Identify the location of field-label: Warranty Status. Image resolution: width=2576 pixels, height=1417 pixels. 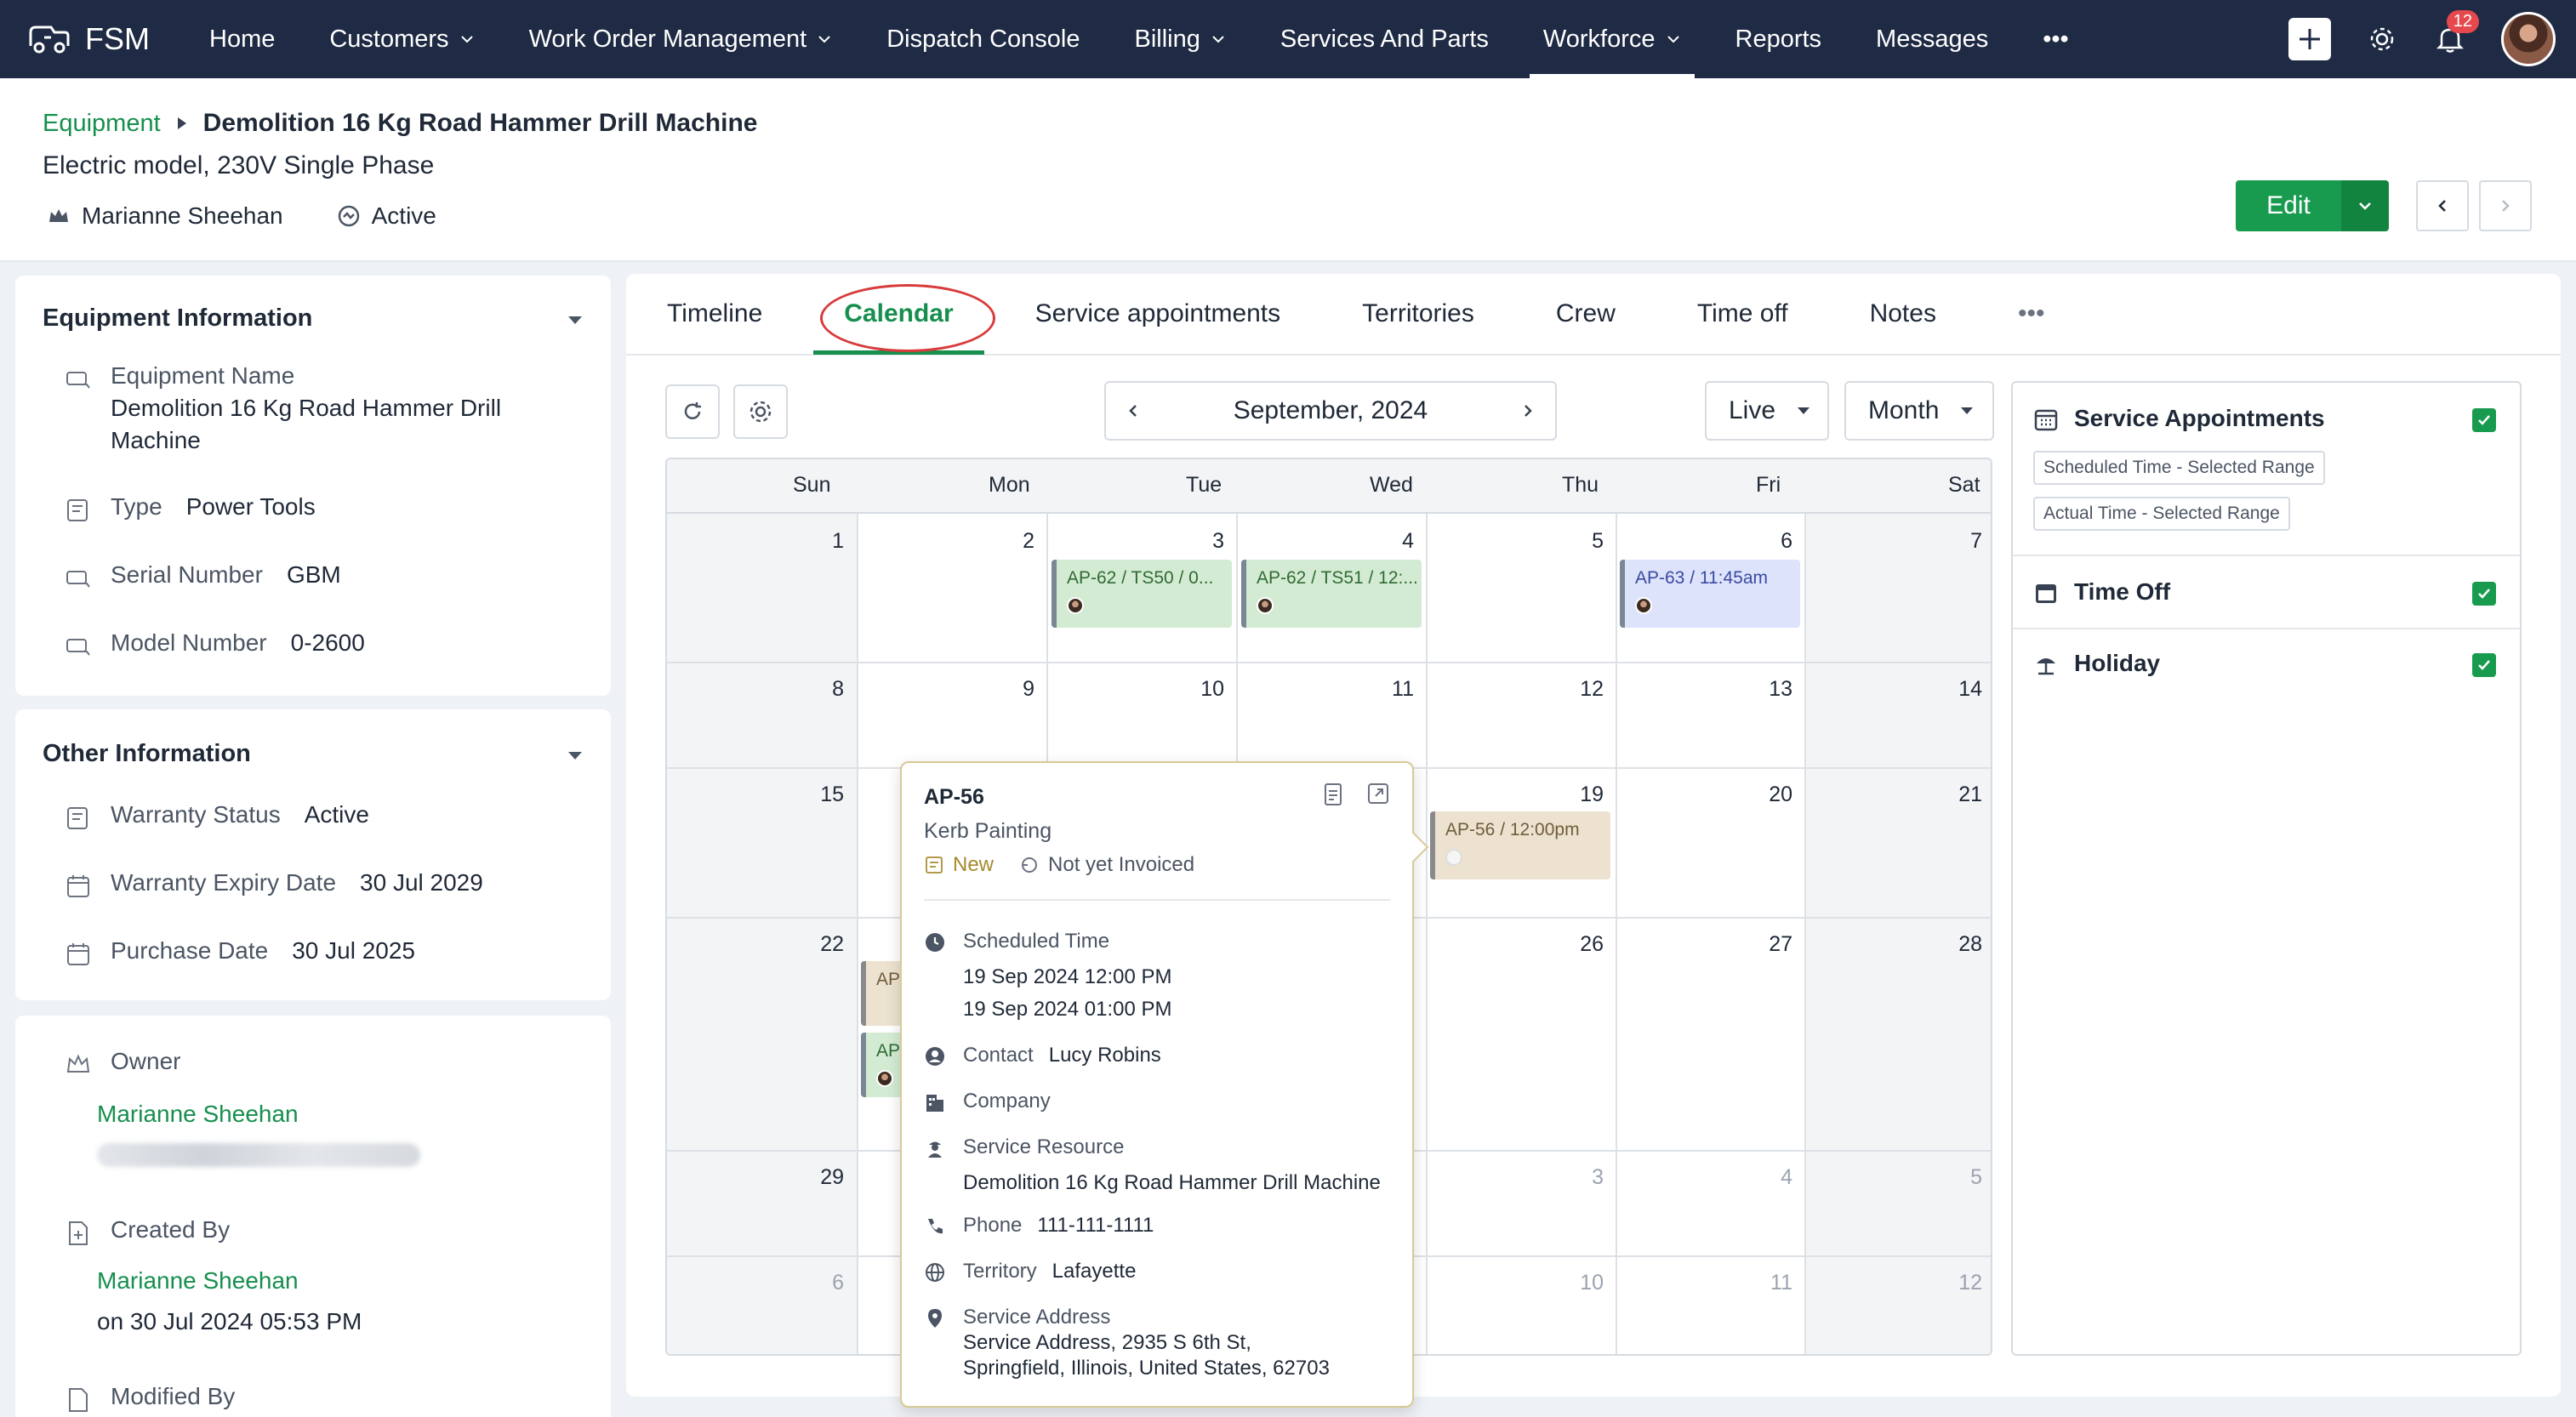
(196, 814).